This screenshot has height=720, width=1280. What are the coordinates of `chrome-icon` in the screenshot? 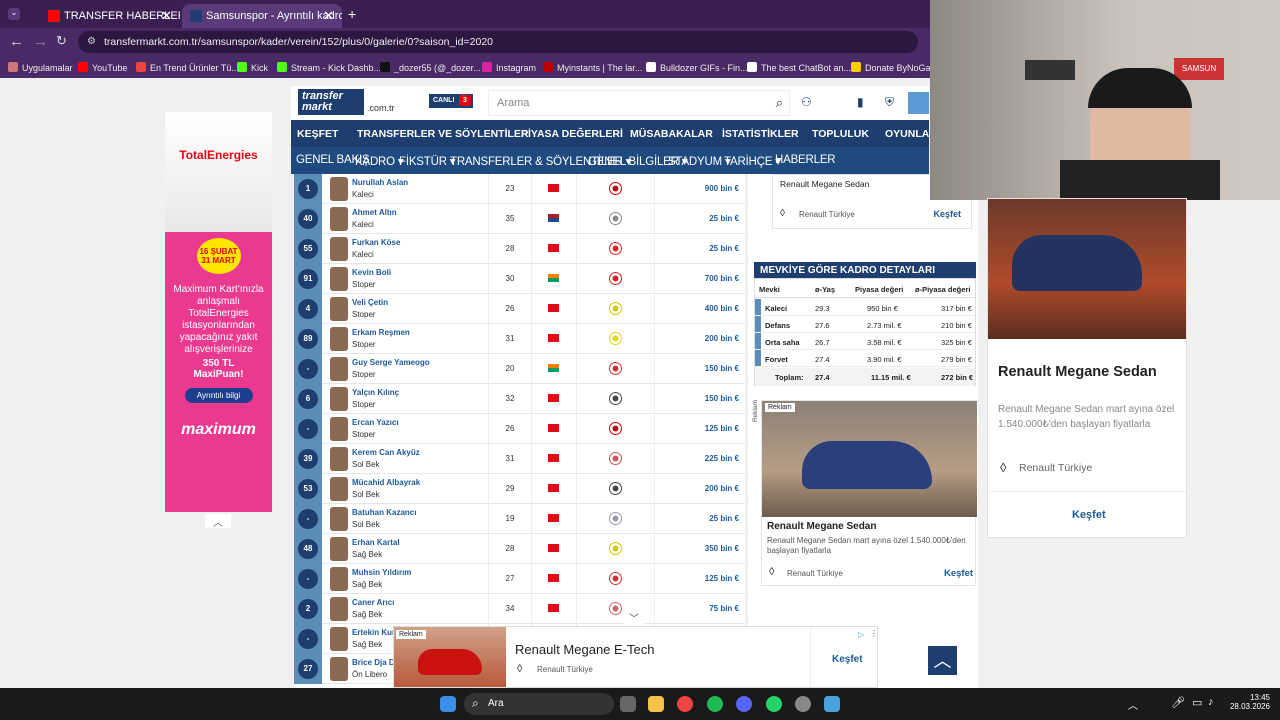 It's located at (685, 704).